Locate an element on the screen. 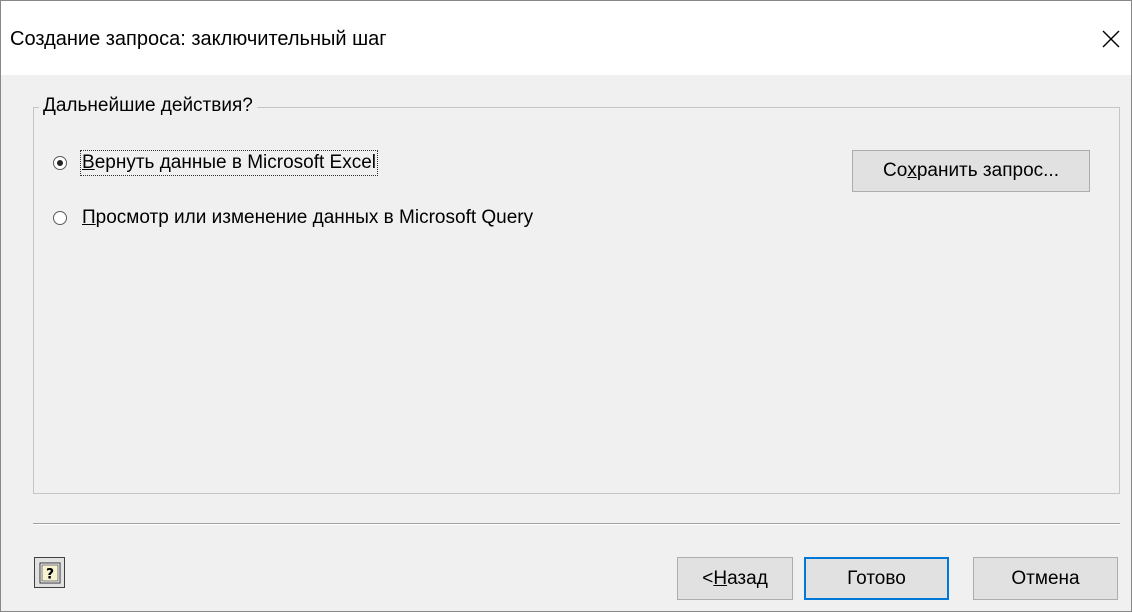 The width and height of the screenshot is (1132, 612). window-title: Создание запроса: заключительный шаг is located at coordinates (198, 39).